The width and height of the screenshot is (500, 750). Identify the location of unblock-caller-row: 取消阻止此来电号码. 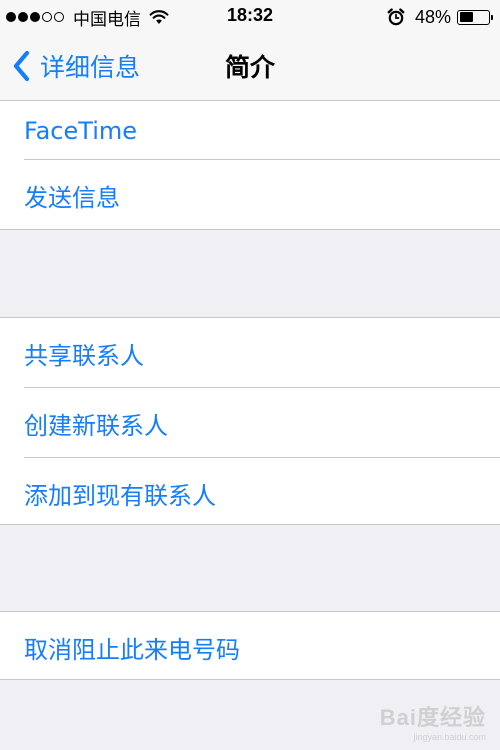
(250, 647).